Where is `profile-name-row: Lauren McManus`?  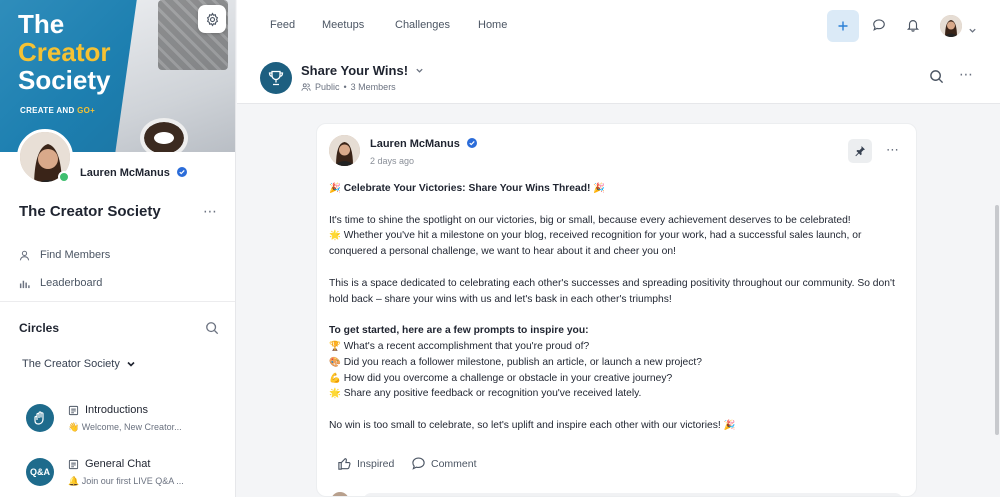
profile-name-row: Lauren McManus is located at coordinates (133, 173).